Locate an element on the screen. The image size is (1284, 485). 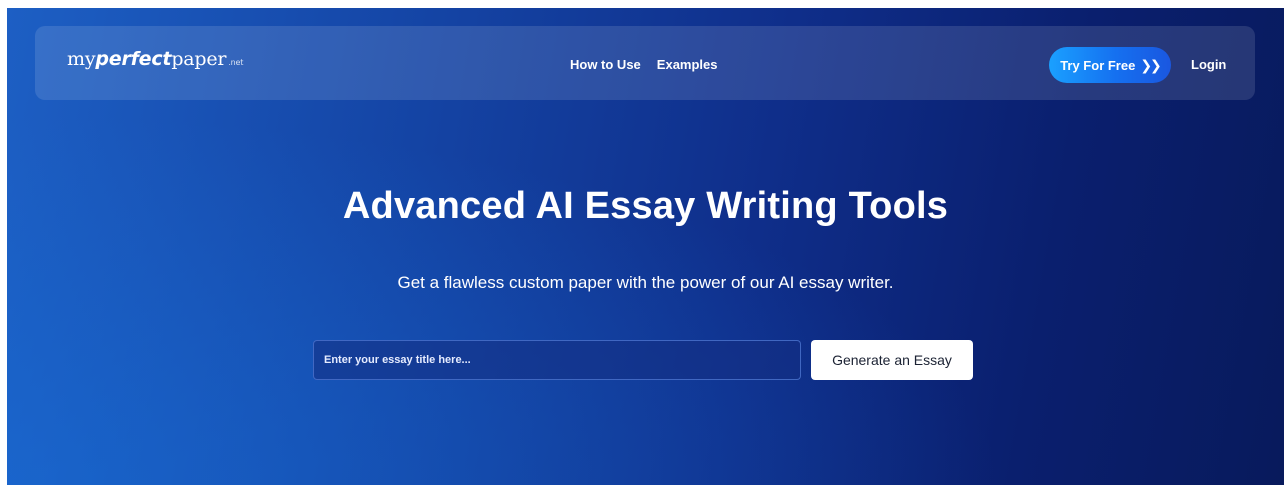
logo-text-my: my is located at coordinates (81, 59).